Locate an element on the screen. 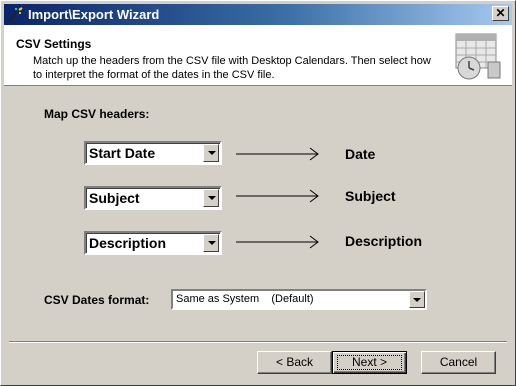 Image resolution: width=516 pixels, height=386 pixels. dates-format-value: Same as System (Default) is located at coordinates (245, 299).